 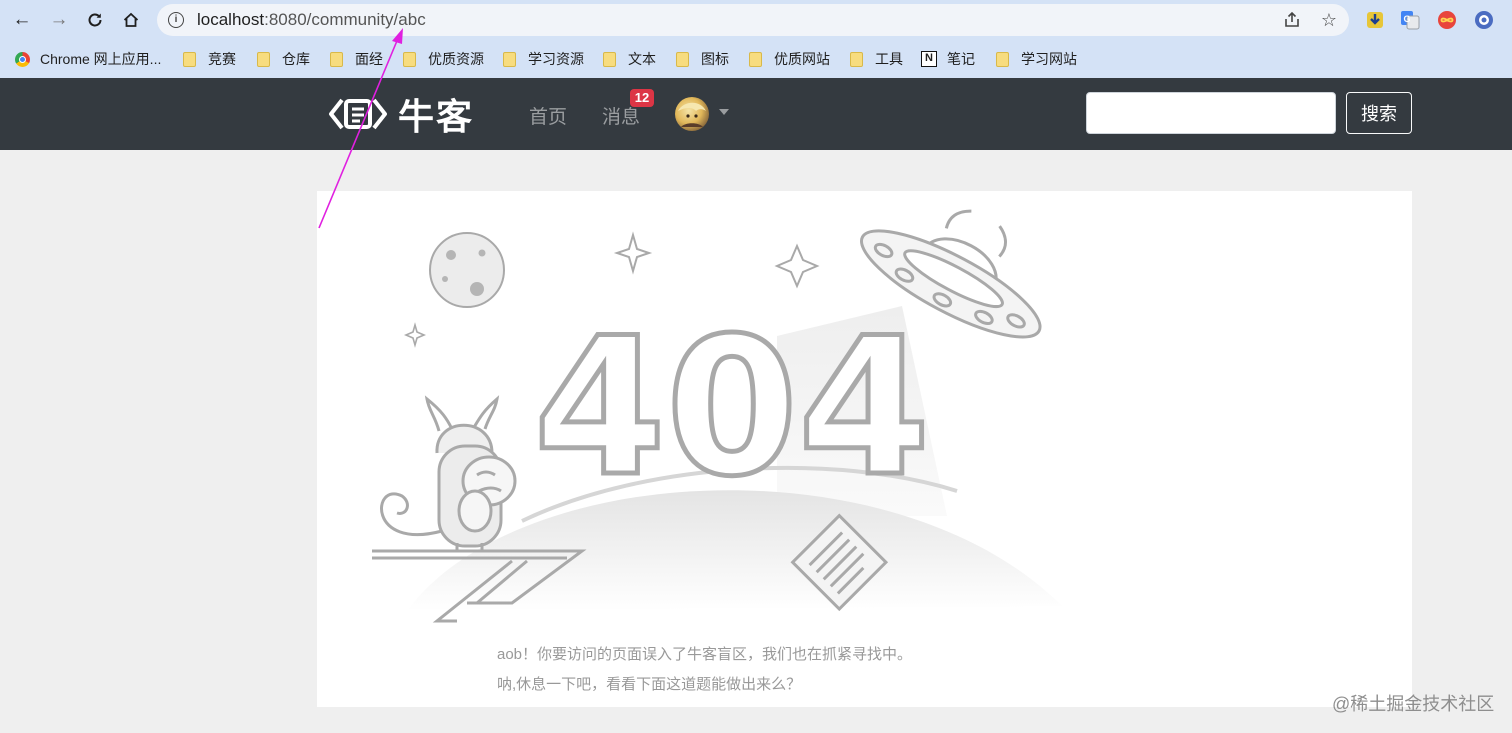 What do you see at coordinates (929, 59) in the screenshot?
I see `notion-icon: N` at bounding box center [929, 59].